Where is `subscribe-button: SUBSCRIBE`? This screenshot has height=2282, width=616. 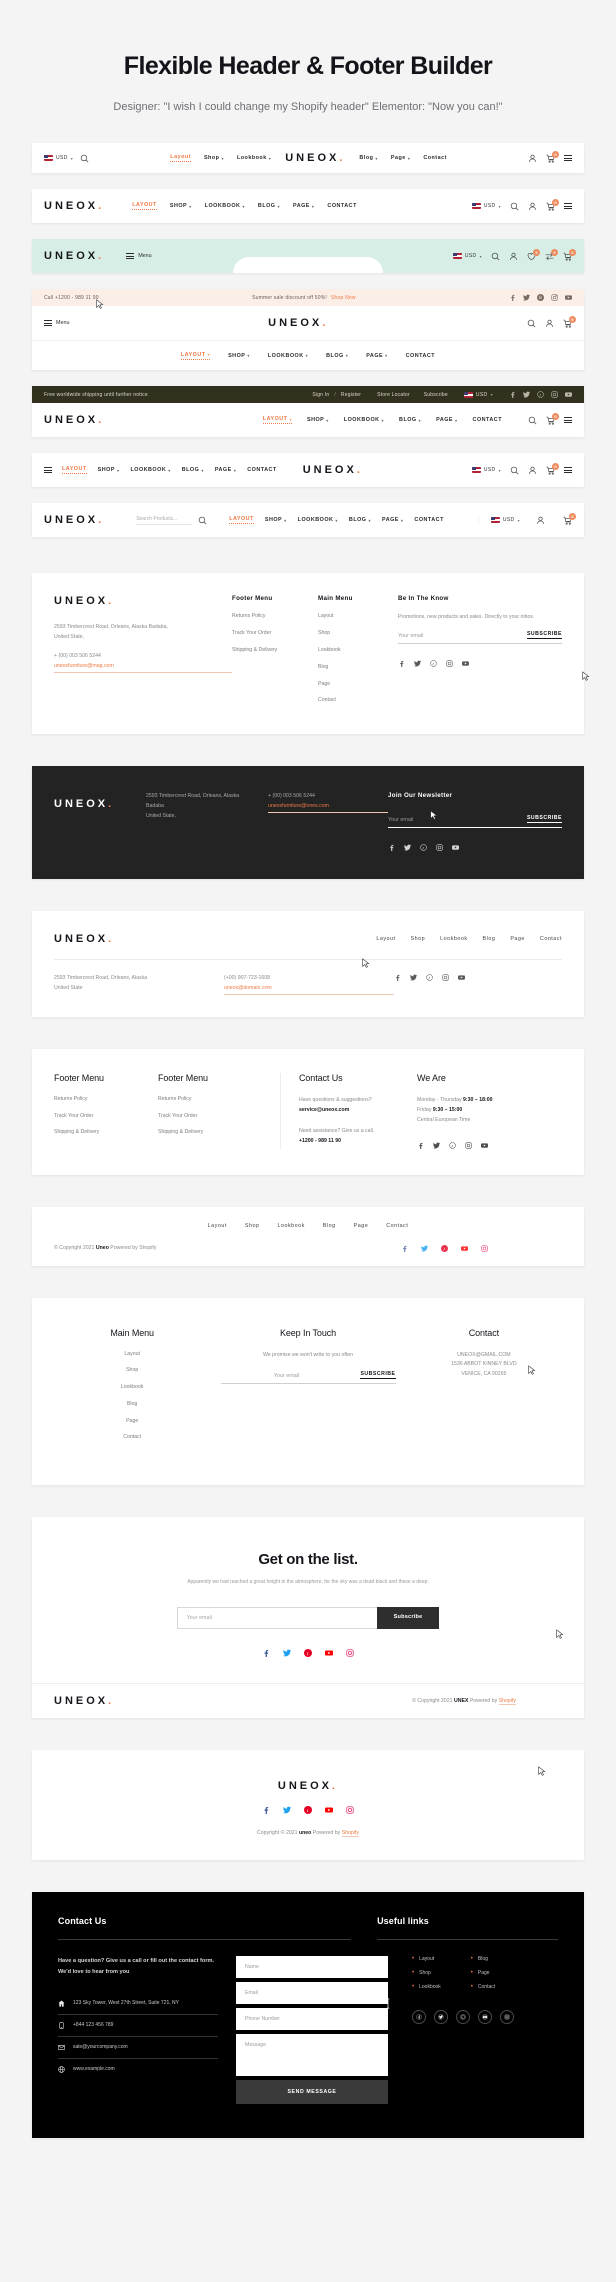 subscribe-button: SUBSCRIBE is located at coordinates (378, 1375).